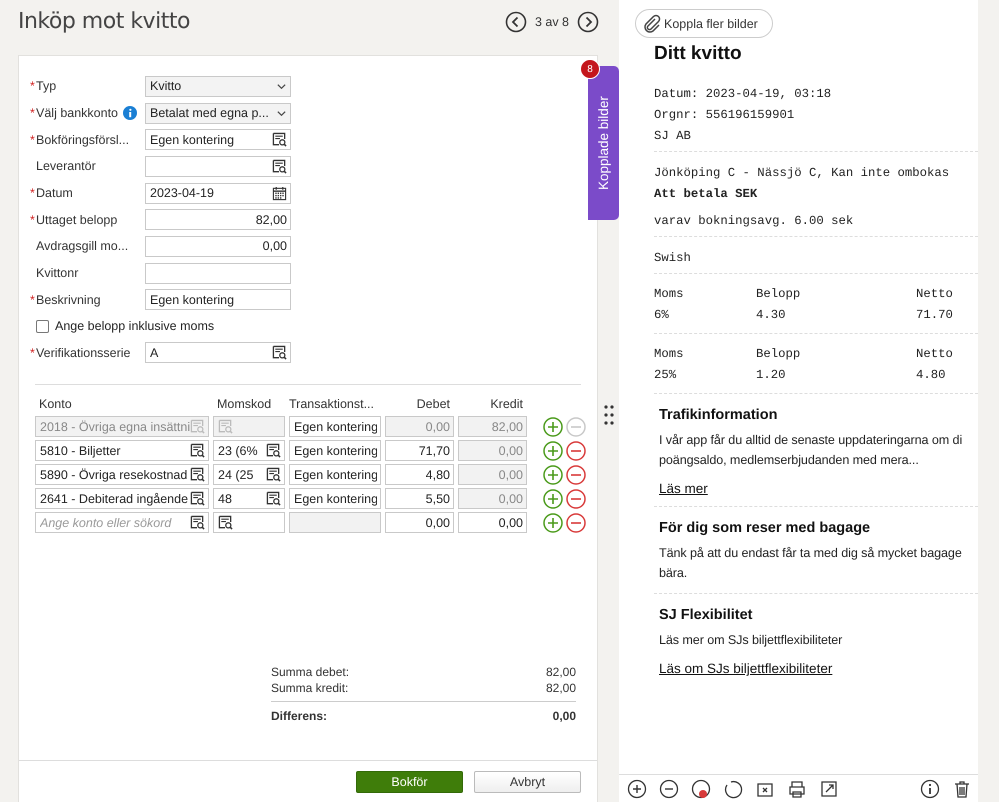 Image resolution: width=999 pixels, height=802 pixels. What do you see at coordinates (249, 451) in the screenshot?
I see `vat-code-field: 23 (6%` at bounding box center [249, 451].